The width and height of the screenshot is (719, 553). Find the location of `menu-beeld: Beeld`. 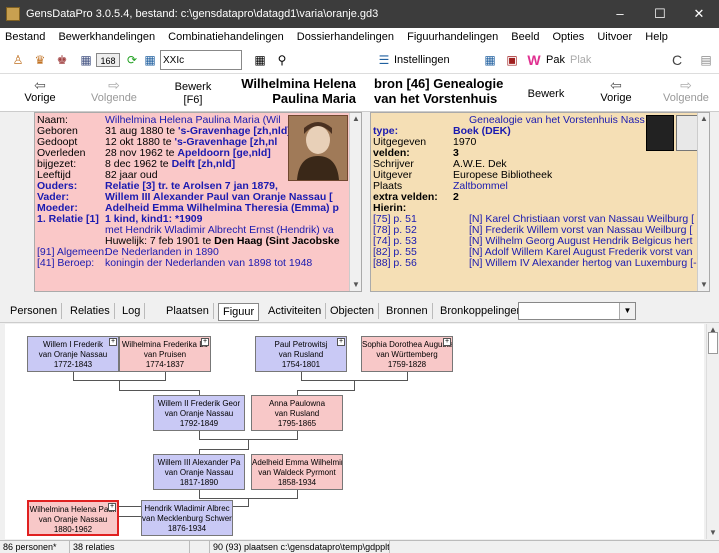

menu-beeld: Beeld is located at coordinates (525, 37).